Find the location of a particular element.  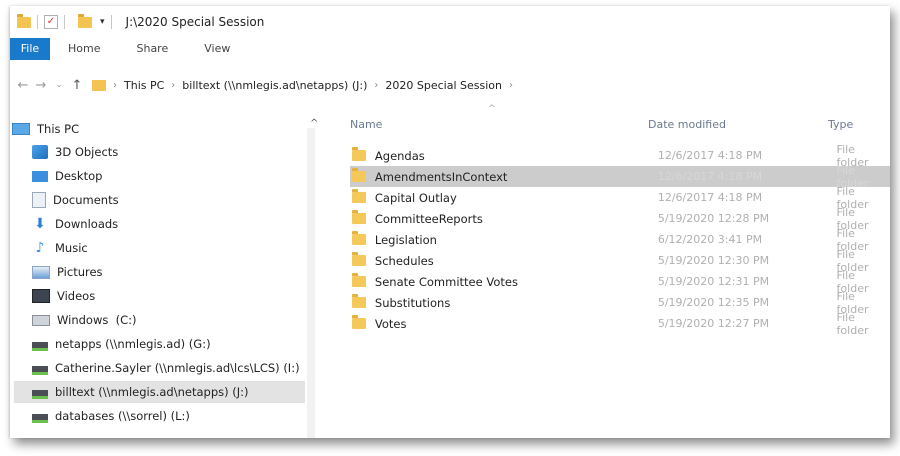

nav-item-label: Windows (C:) is located at coordinates (97, 320).